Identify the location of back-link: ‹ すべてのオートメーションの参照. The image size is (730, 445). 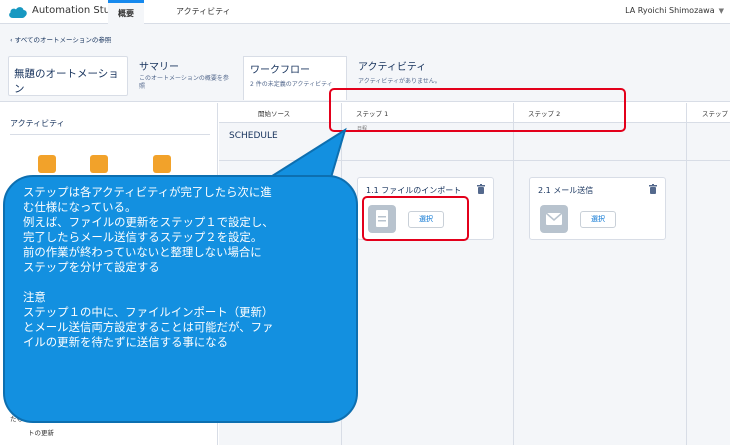
(60, 39).